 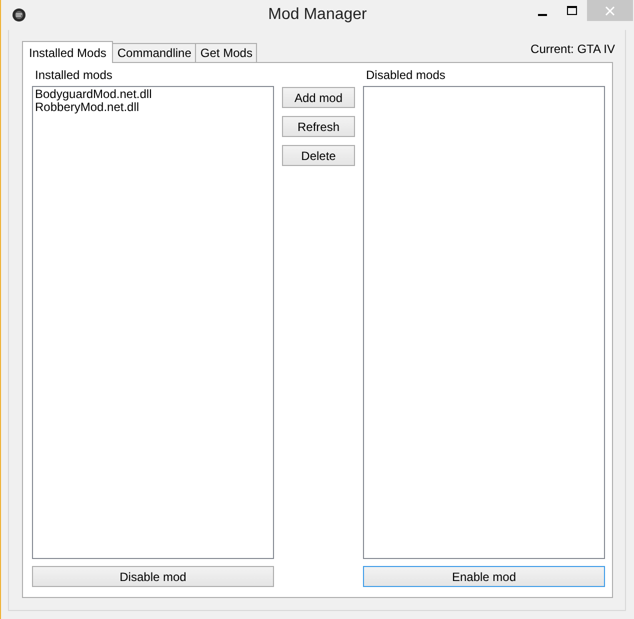 What do you see at coordinates (318, 126) in the screenshot?
I see `action-button: Refresh` at bounding box center [318, 126].